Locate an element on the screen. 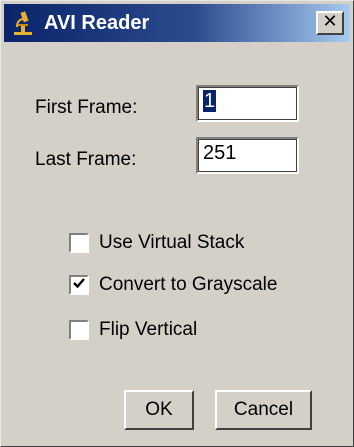  close-button: ✕ is located at coordinates (330, 23).